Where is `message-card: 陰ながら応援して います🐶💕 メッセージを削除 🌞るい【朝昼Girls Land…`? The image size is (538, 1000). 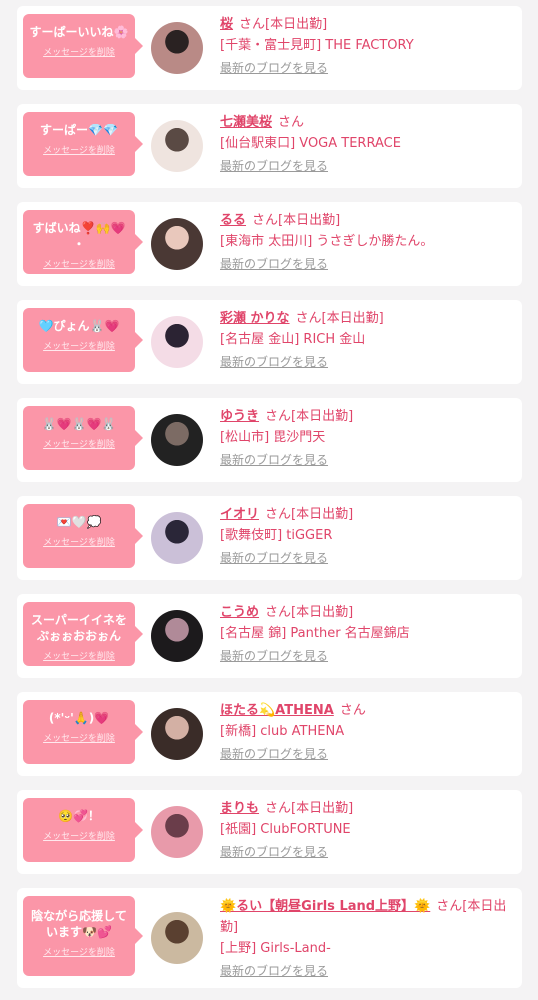 message-card: 陰ながら応援して います🐶💕 メッセージを削除 🌞るい【朝昼Girls Land… is located at coordinates (269, 938).